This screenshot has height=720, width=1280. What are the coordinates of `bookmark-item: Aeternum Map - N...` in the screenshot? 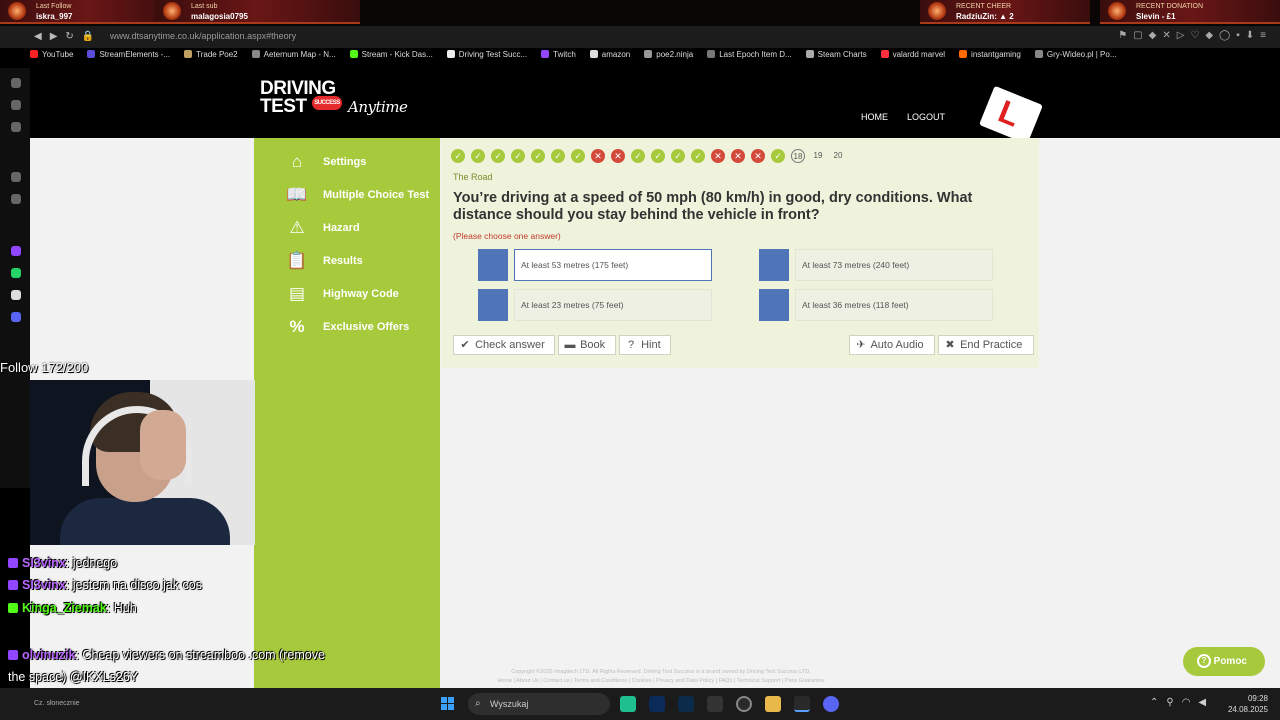 It's located at (293, 54).